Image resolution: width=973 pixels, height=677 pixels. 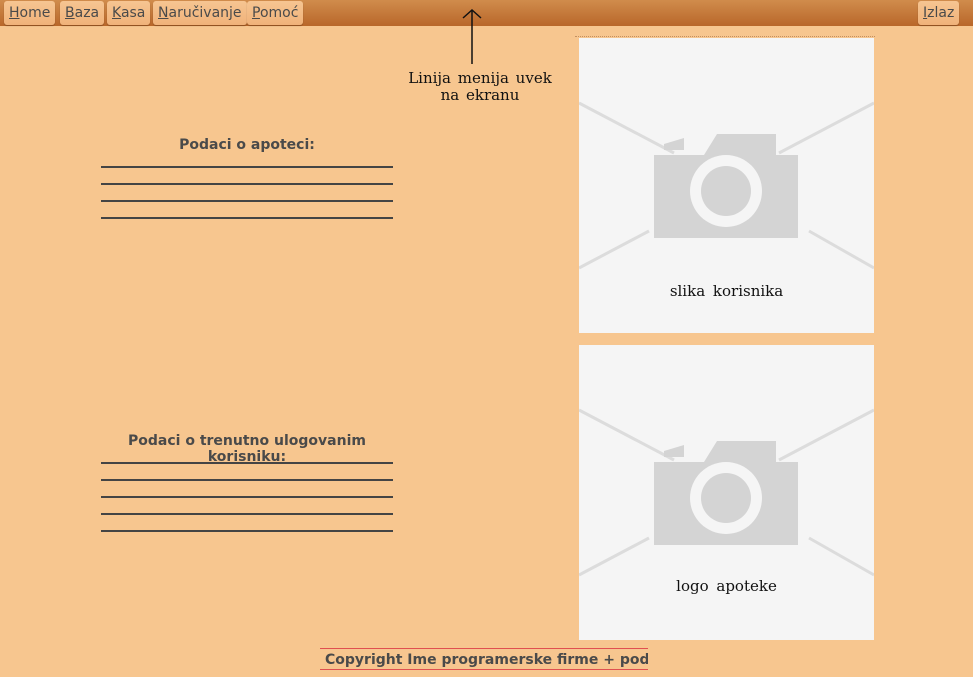 I want to click on annotation-line-2: na ekranu, so click(x=480, y=95).